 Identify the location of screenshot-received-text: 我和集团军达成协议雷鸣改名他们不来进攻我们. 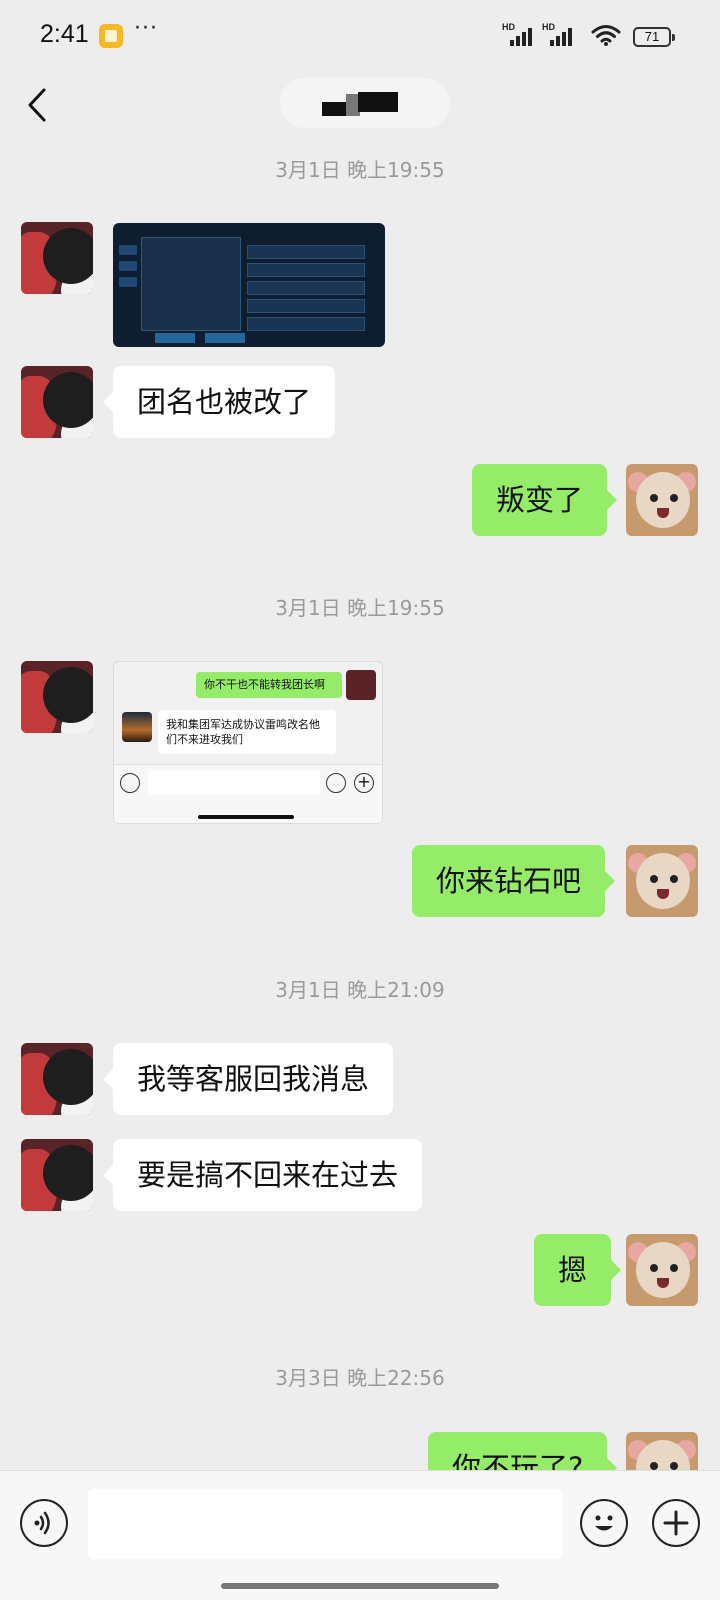
(247, 732).